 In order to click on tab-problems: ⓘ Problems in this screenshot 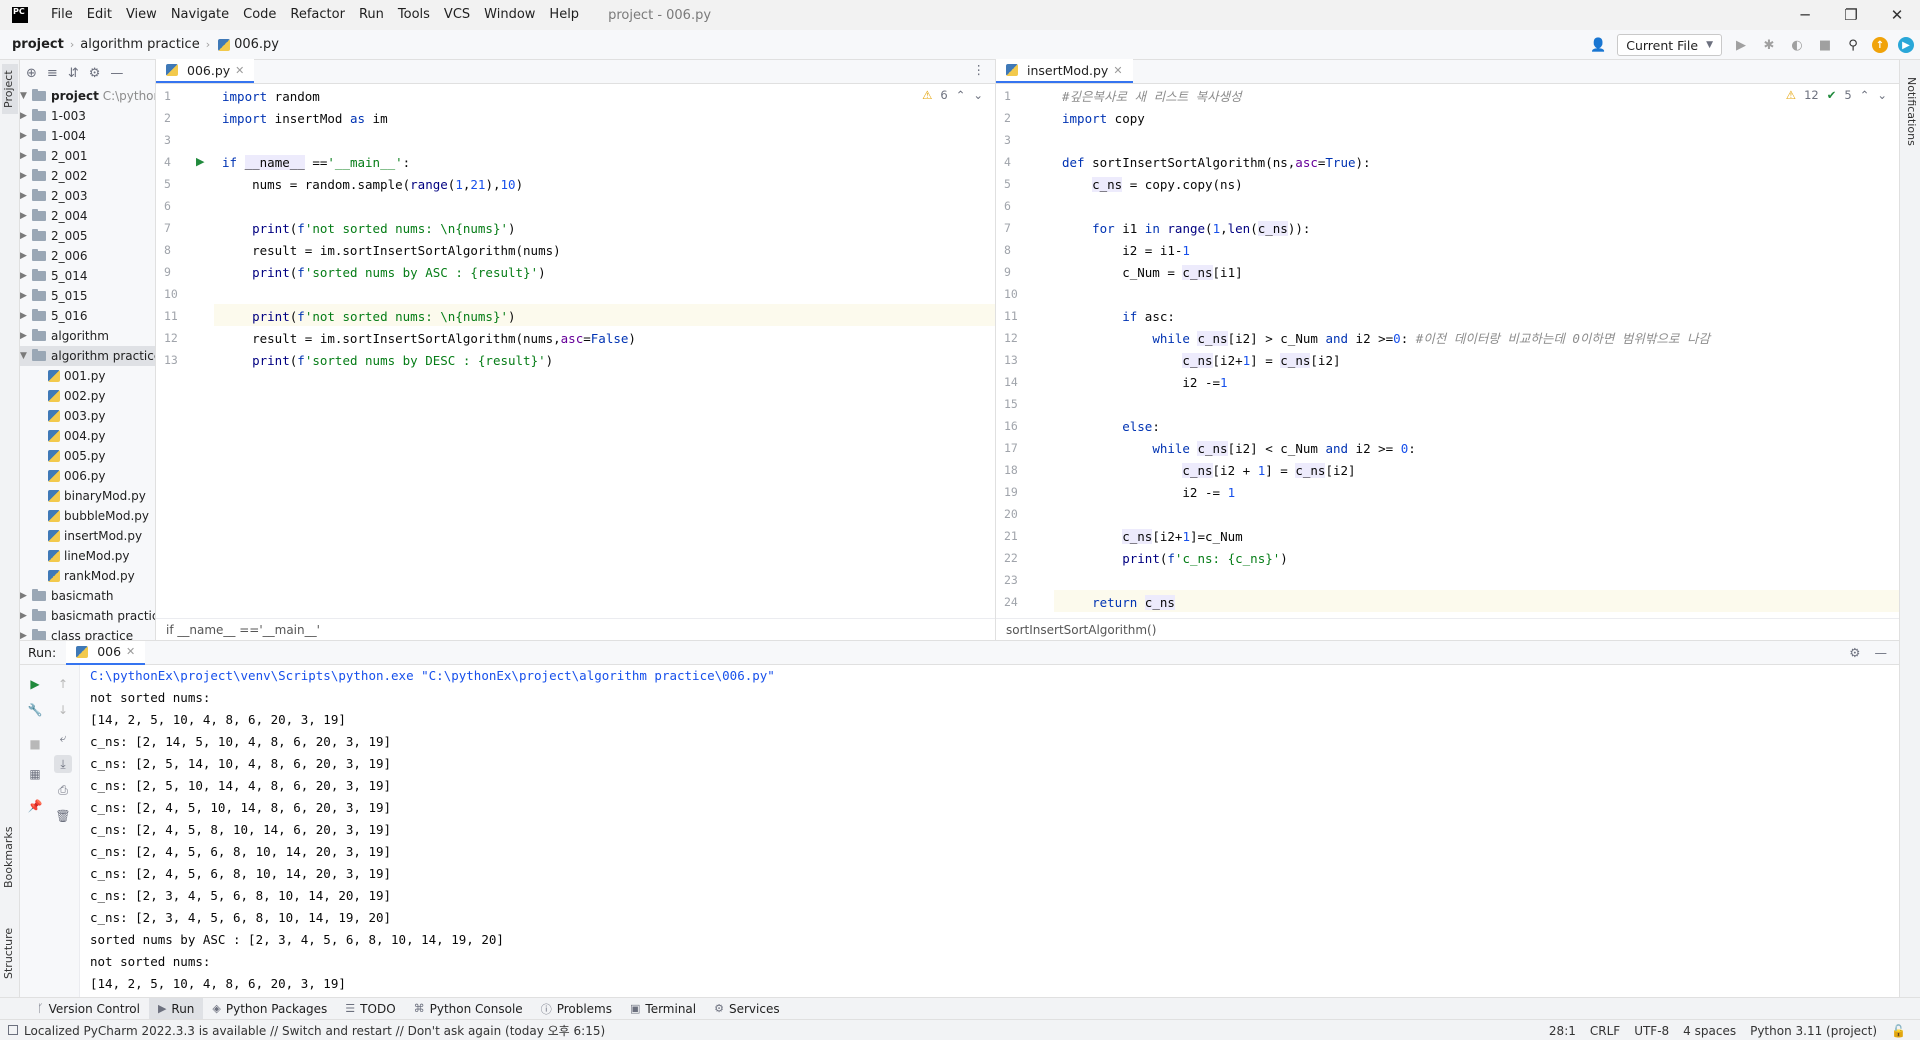, I will do `click(576, 1009)`.